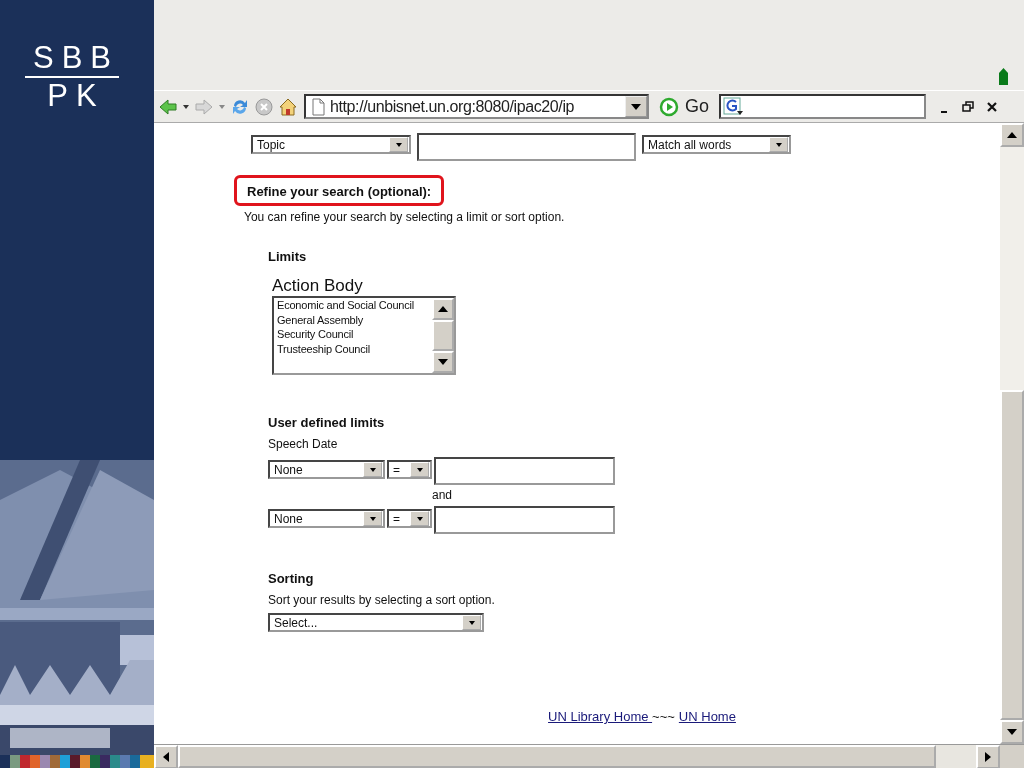  Describe the element at coordinates (382, 600) in the screenshot. I see `hint-text: Sort your results by selecting a sort option.` at that location.